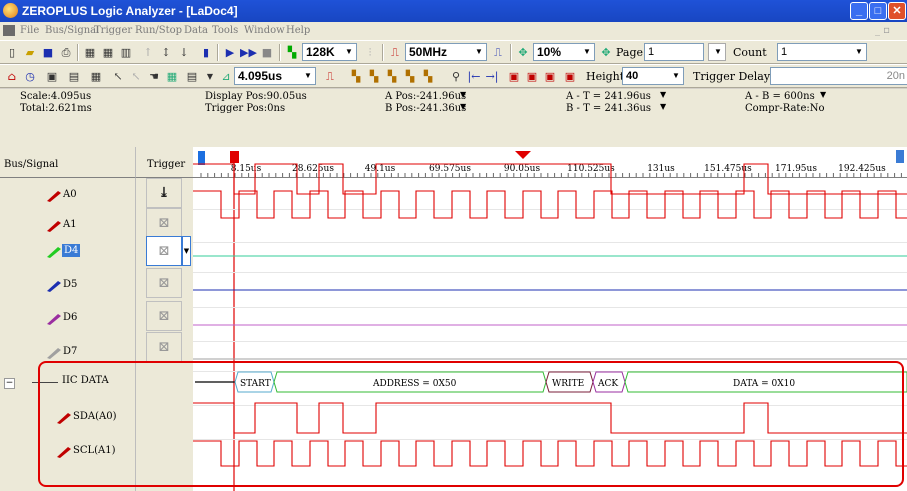 The height and width of the screenshot is (491, 907). I want to click on trigger-any-icon: ↕, so click(166, 52).